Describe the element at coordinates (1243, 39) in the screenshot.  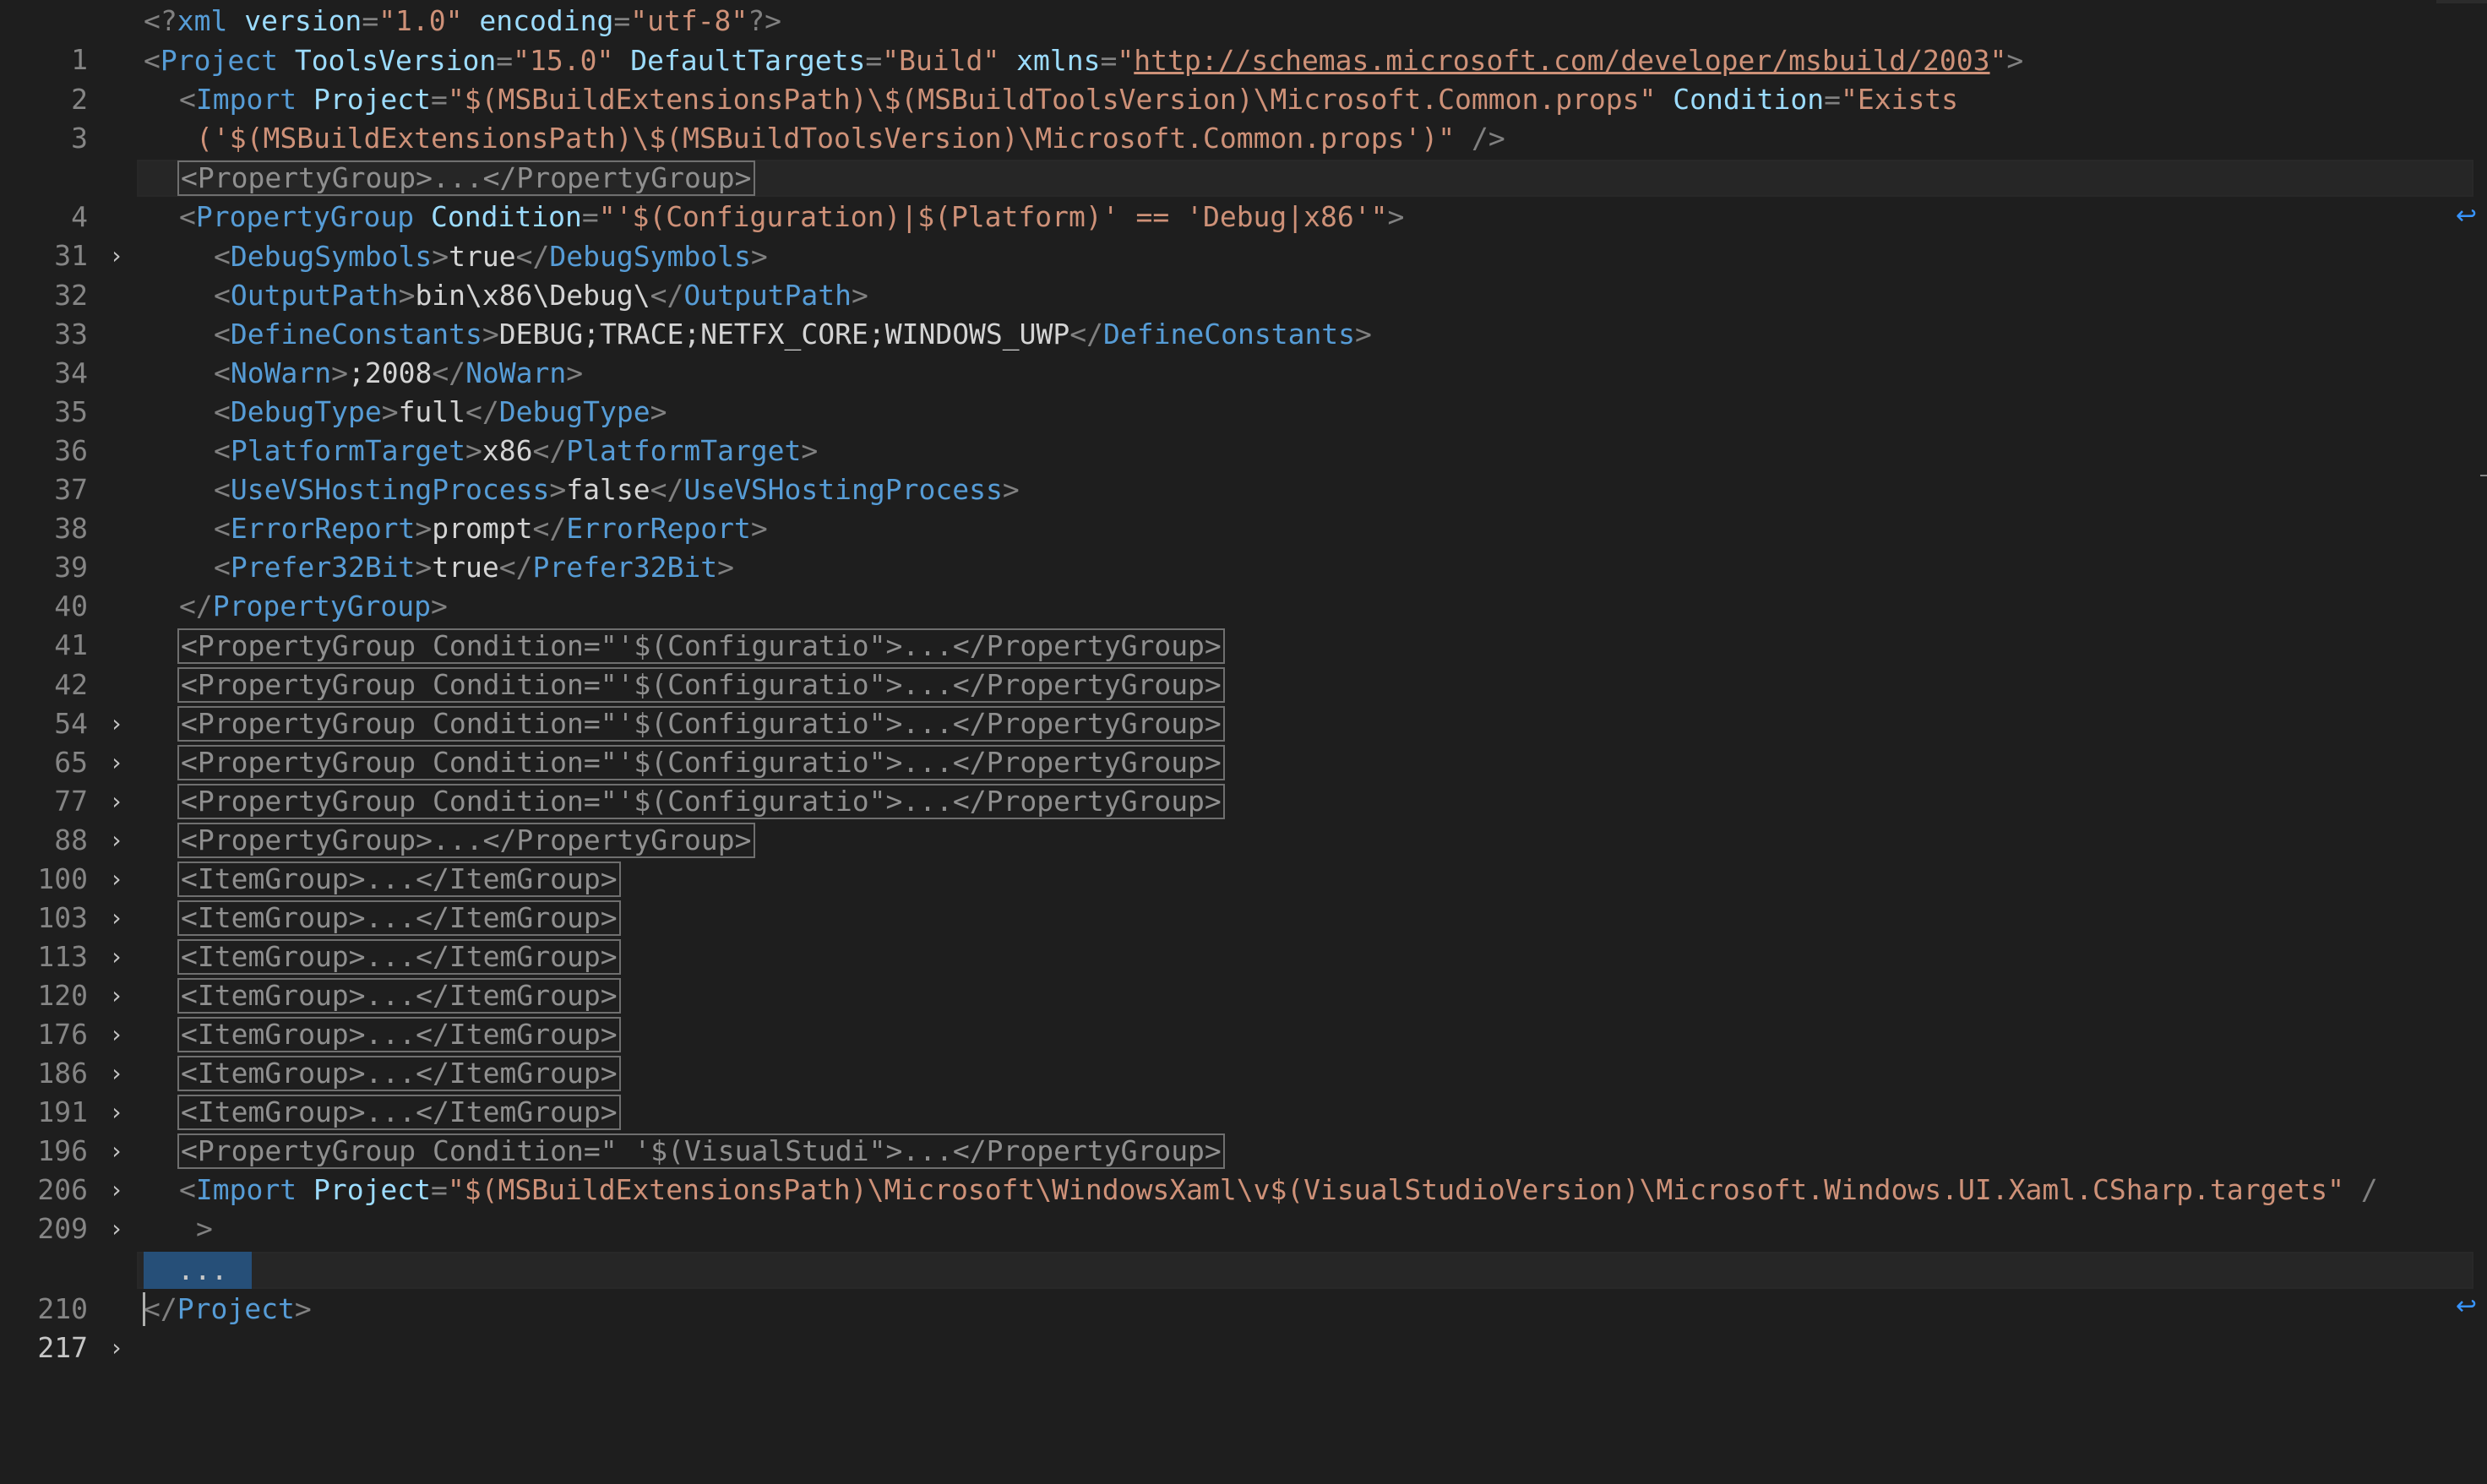
I see `code-line: 1 <?xml version="1.0" encoding="utf-8"?>` at that location.